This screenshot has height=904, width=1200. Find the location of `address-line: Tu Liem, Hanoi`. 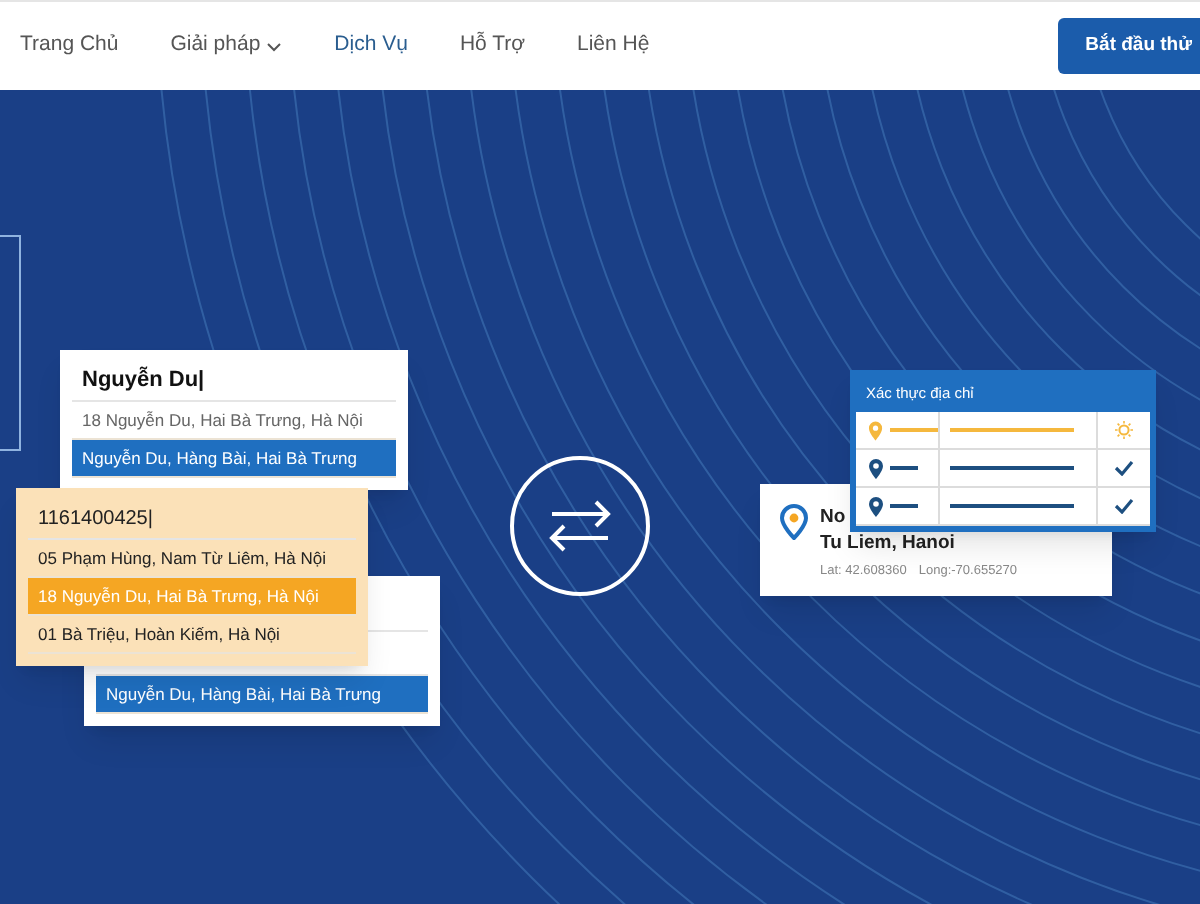

address-line: Tu Liem, Hanoi is located at coordinates (888, 543).